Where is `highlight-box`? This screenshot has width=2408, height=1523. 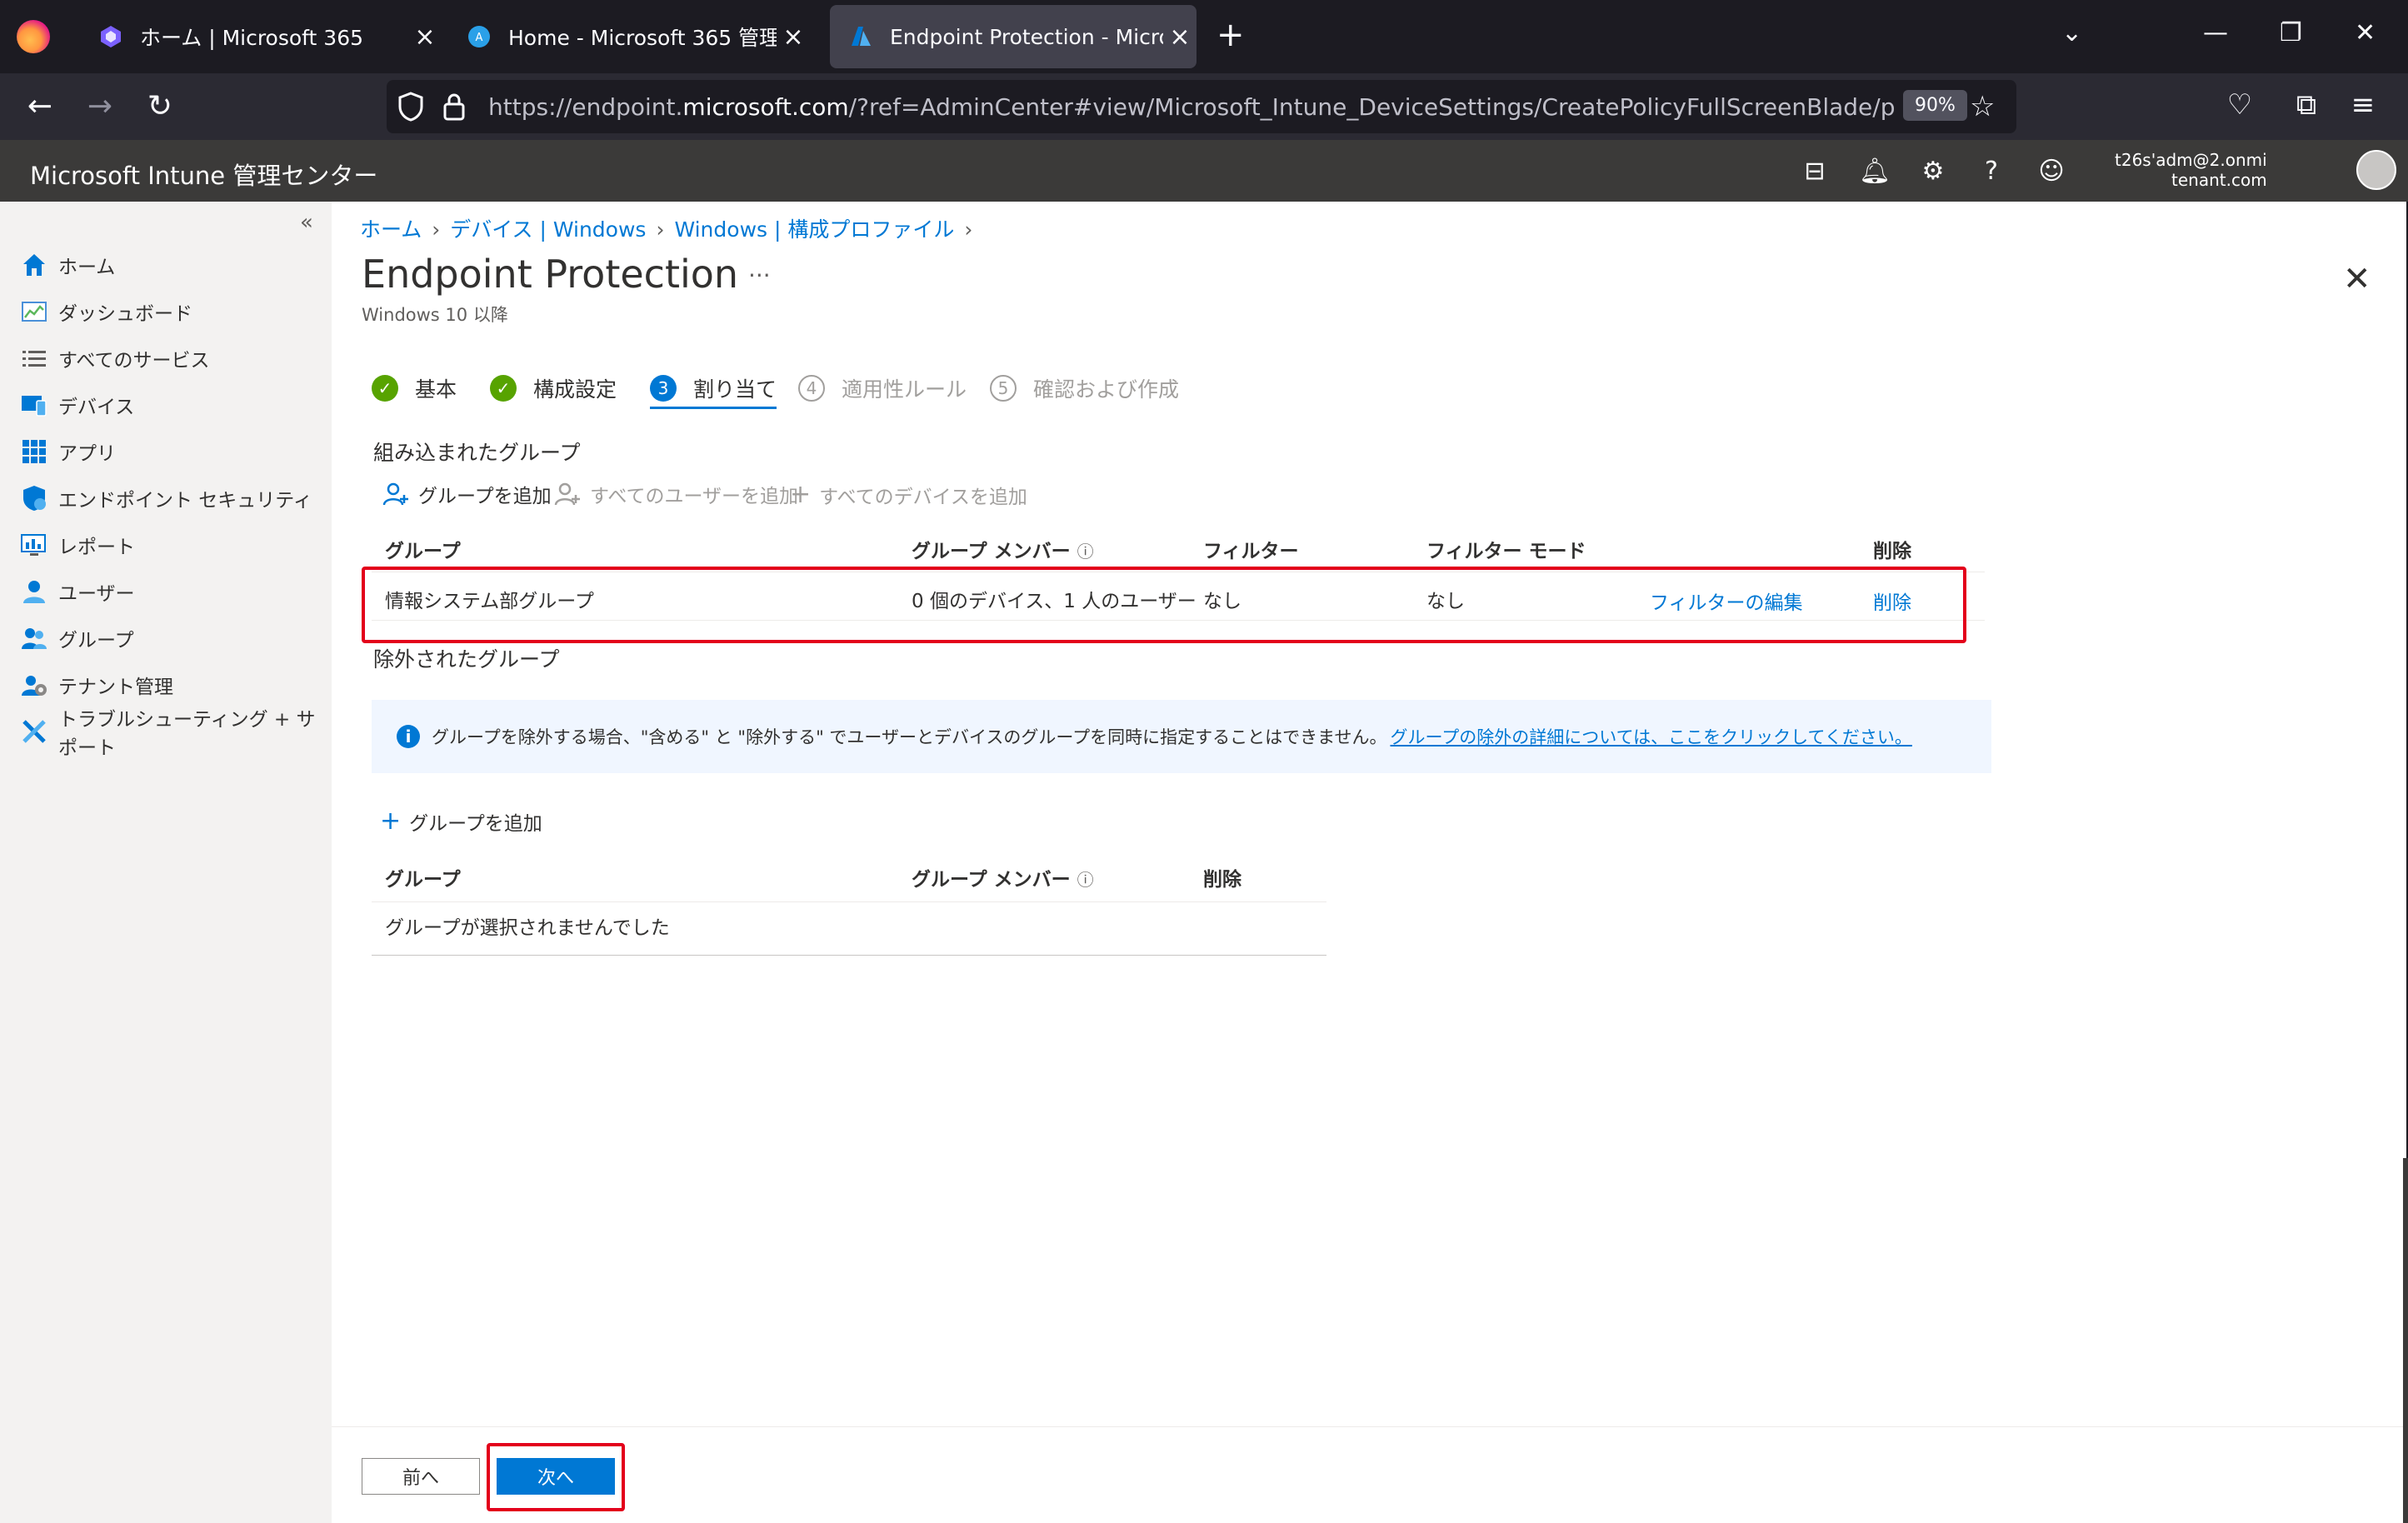 highlight-box is located at coordinates (1164, 605).